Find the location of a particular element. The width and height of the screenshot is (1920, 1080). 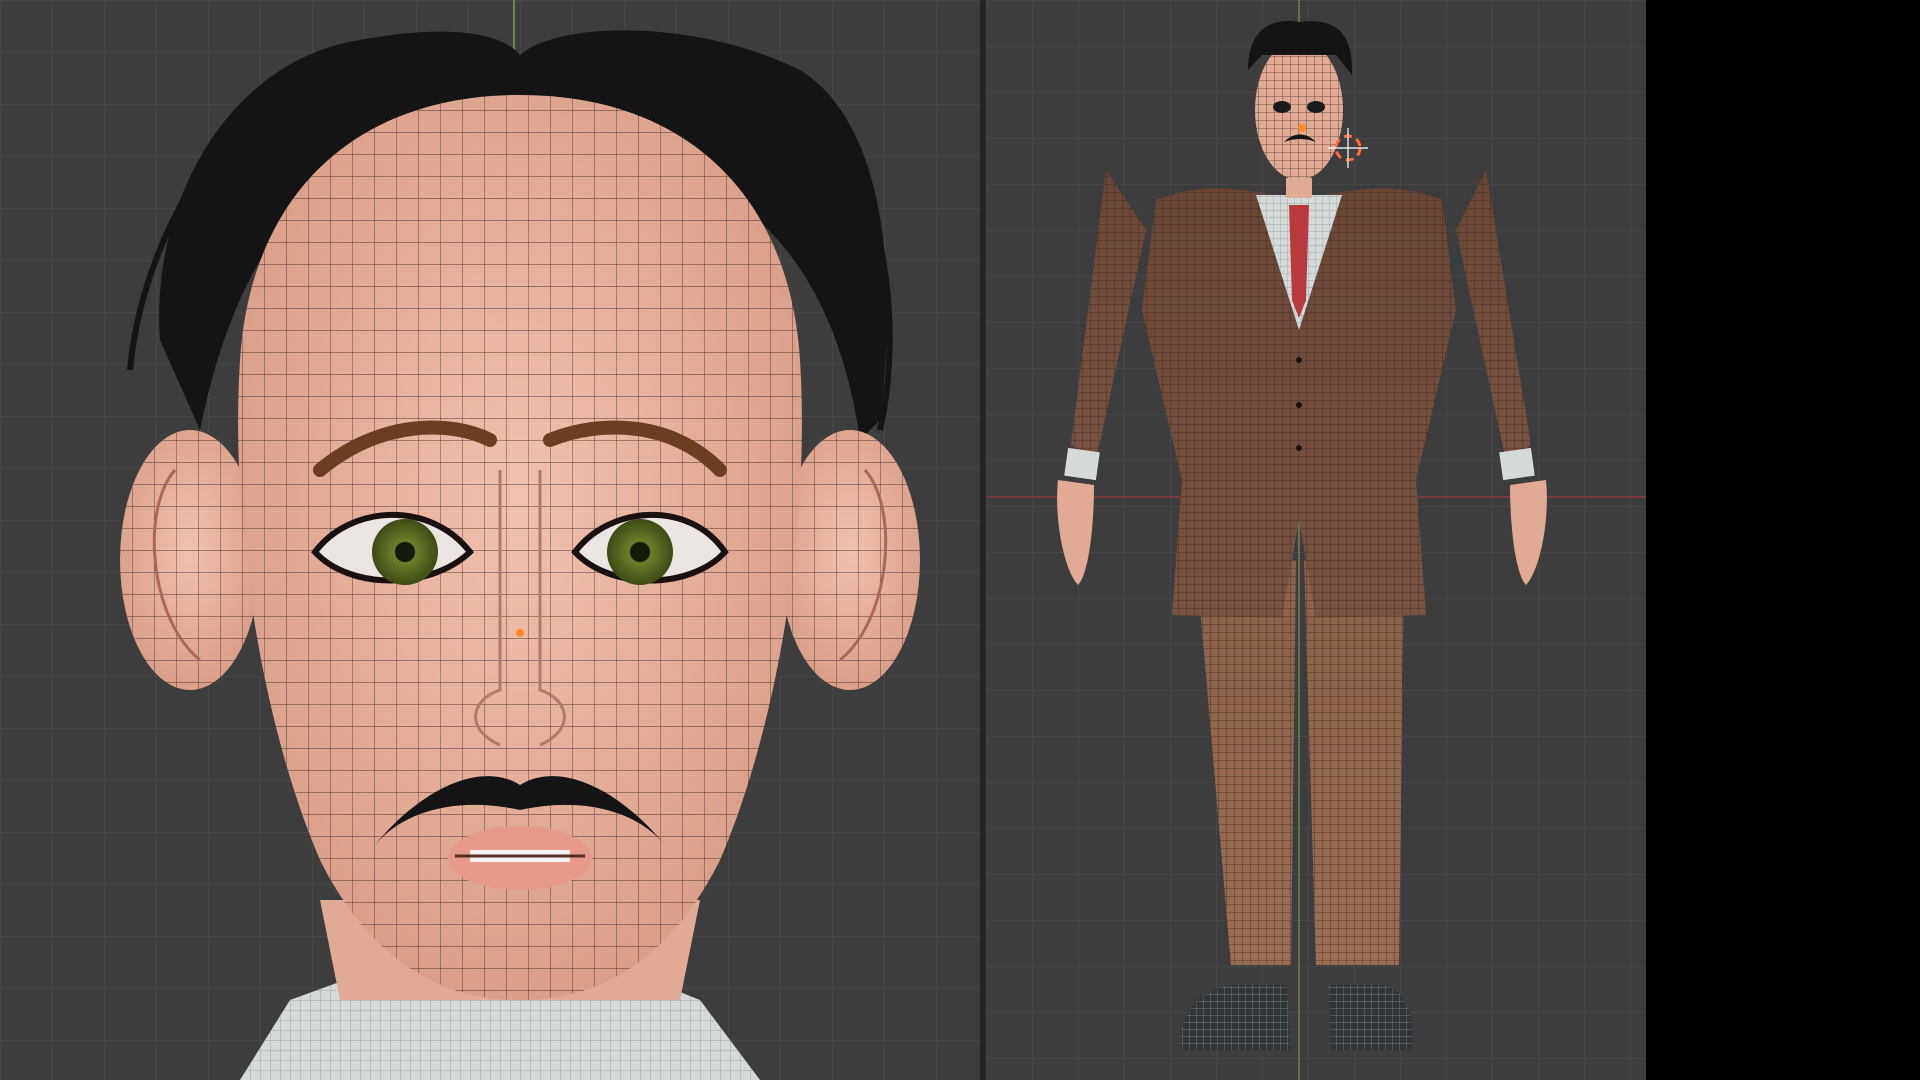

ear-right is located at coordinates (850, 560).